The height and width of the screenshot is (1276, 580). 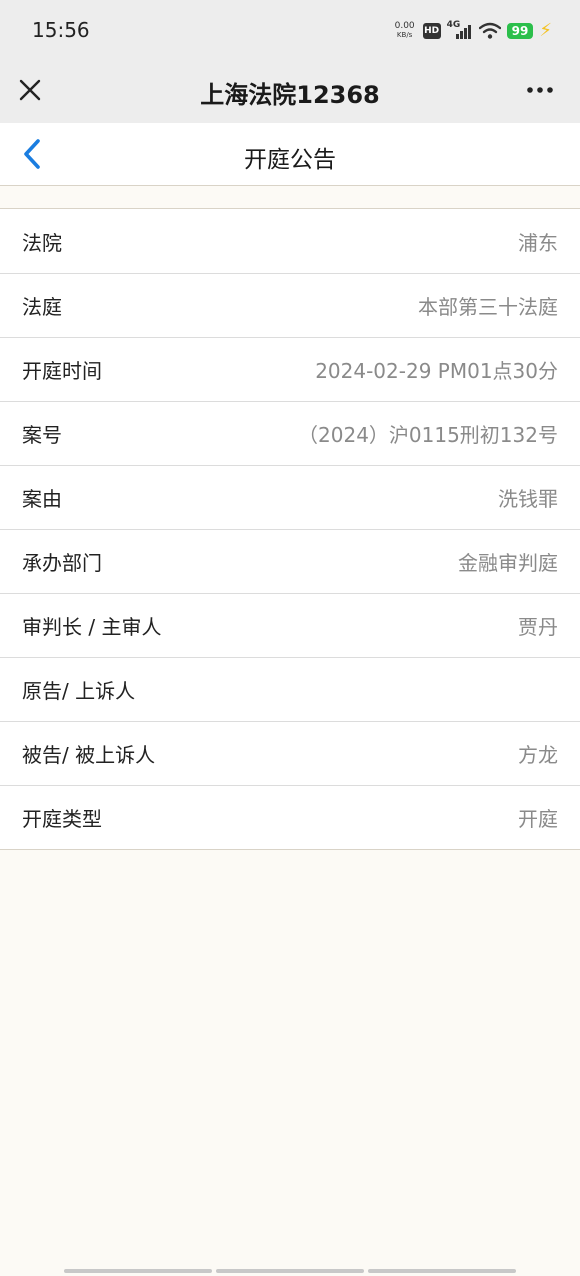 What do you see at coordinates (290, 561) in the screenshot?
I see `detail-row-department: 承办部门 金融审判庭` at bounding box center [290, 561].